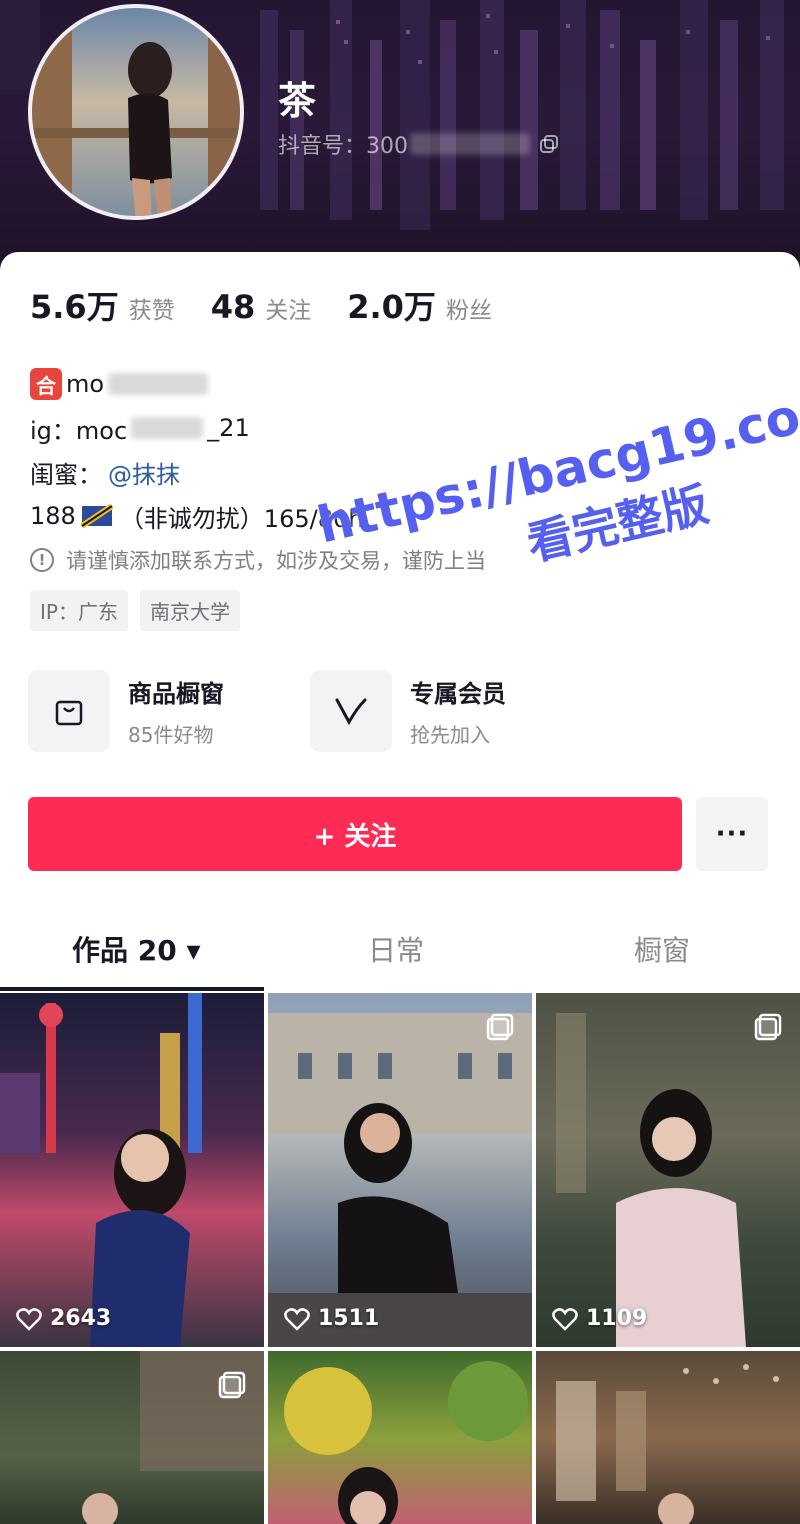  Describe the element at coordinates (297, 101) in the screenshot. I see `nickname: 茶` at that location.